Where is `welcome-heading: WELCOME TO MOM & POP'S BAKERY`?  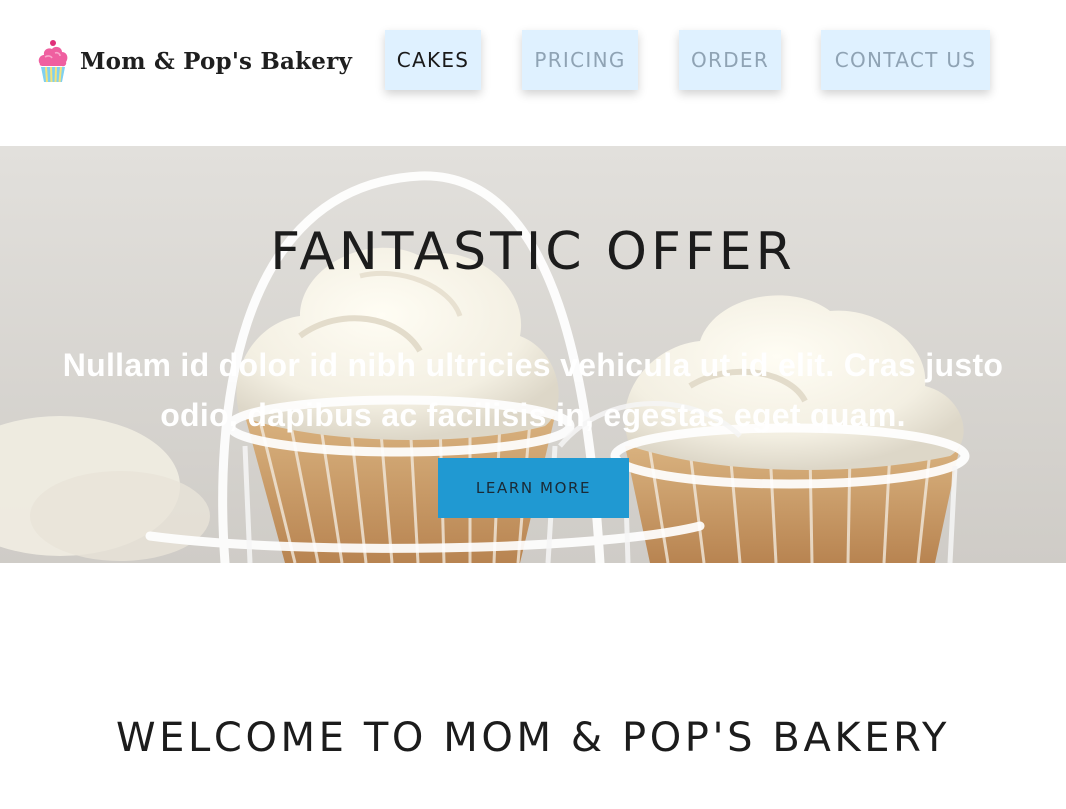
welcome-heading: WELCOME TO MOM & POP'S BAKERY is located at coordinates (533, 738).